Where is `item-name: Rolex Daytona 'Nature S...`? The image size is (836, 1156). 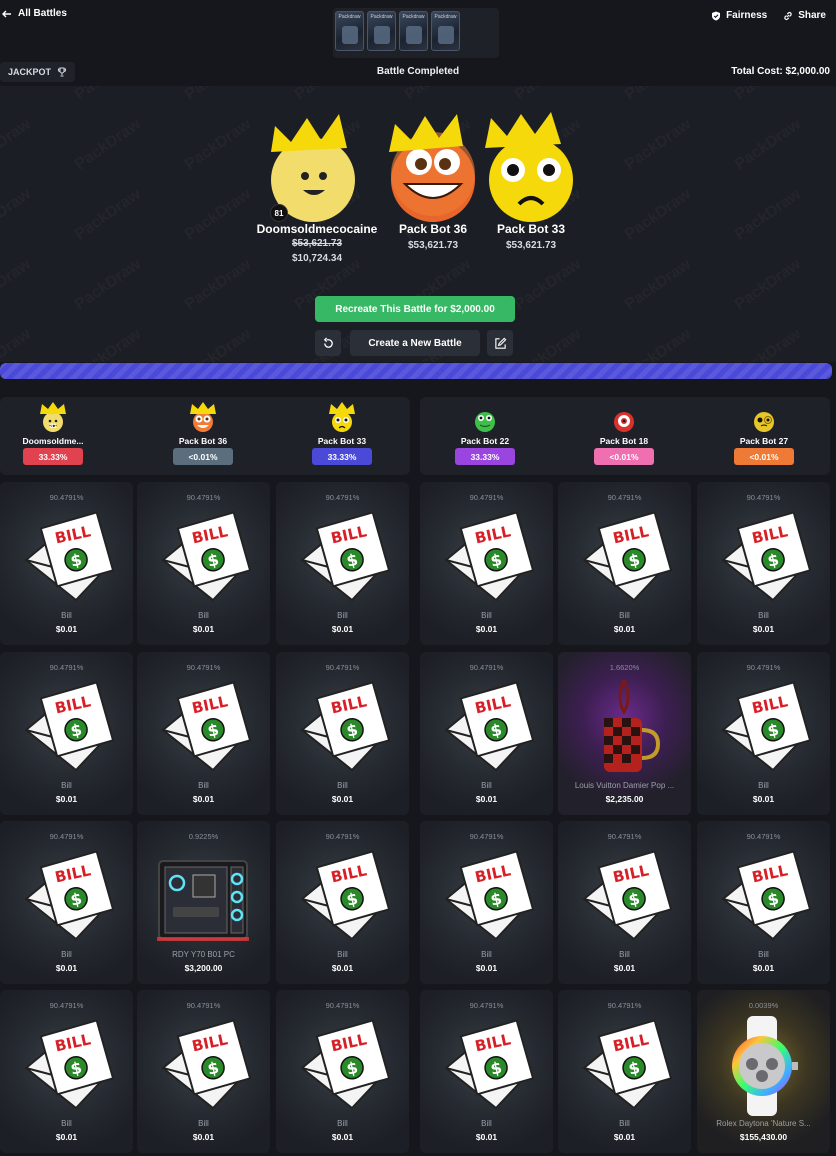
item-name: Rolex Daytona 'Nature S... is located at coordinates (763, 1123).